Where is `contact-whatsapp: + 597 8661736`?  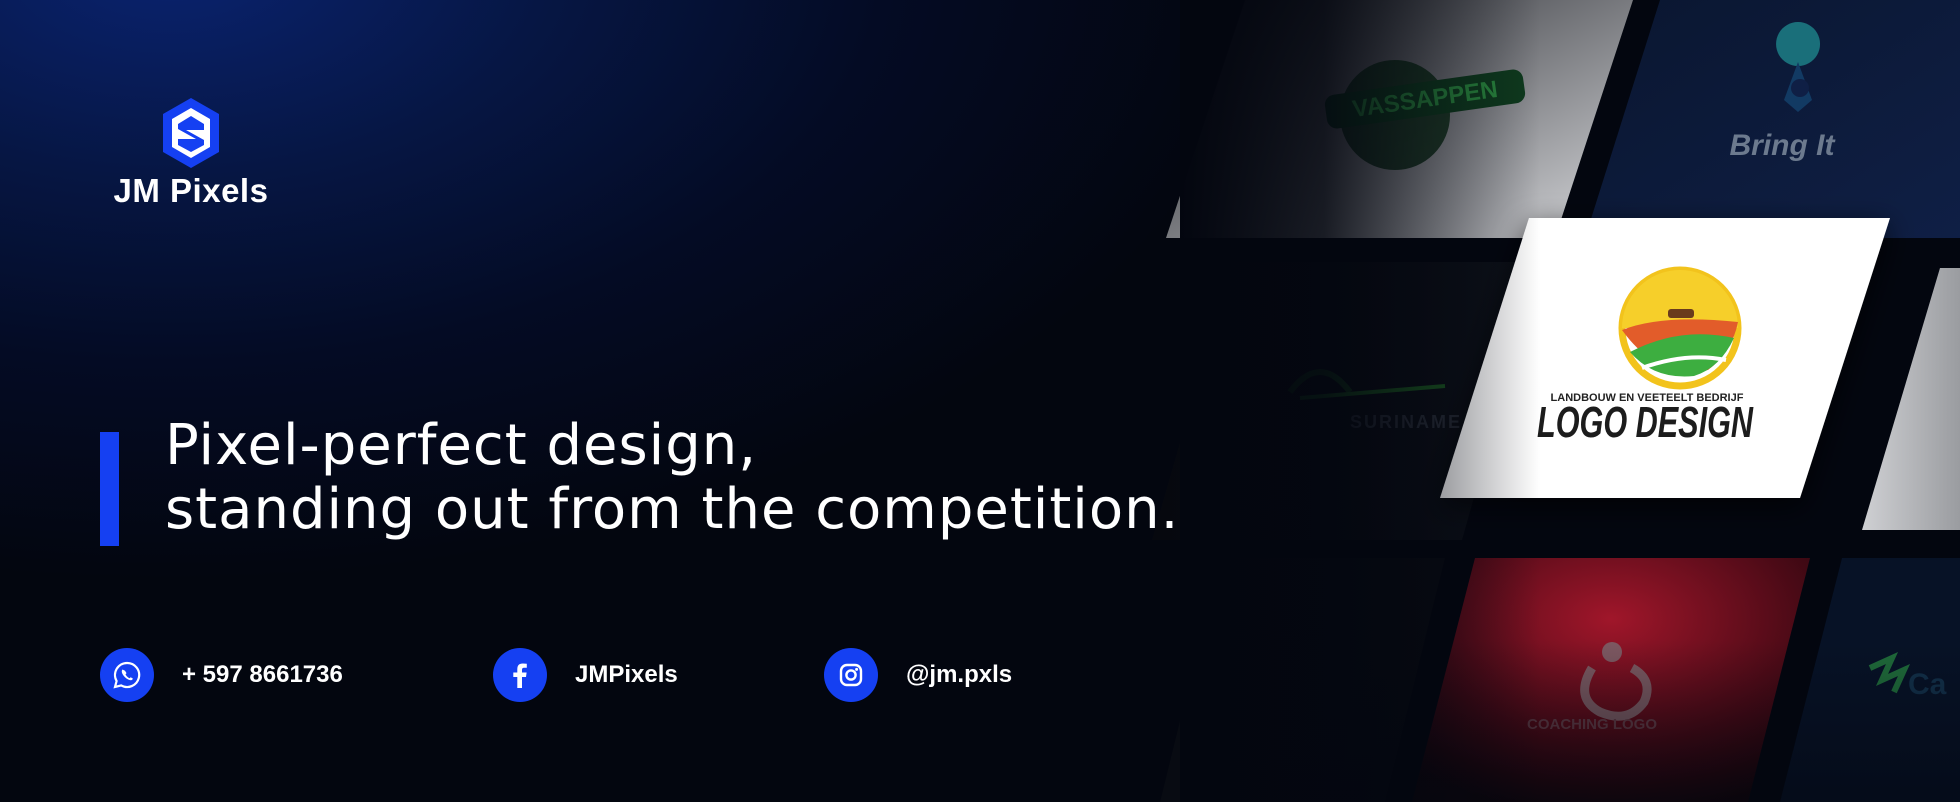
contact-whatsapp: + 597 8661736 is located at coordinates (221, 675).